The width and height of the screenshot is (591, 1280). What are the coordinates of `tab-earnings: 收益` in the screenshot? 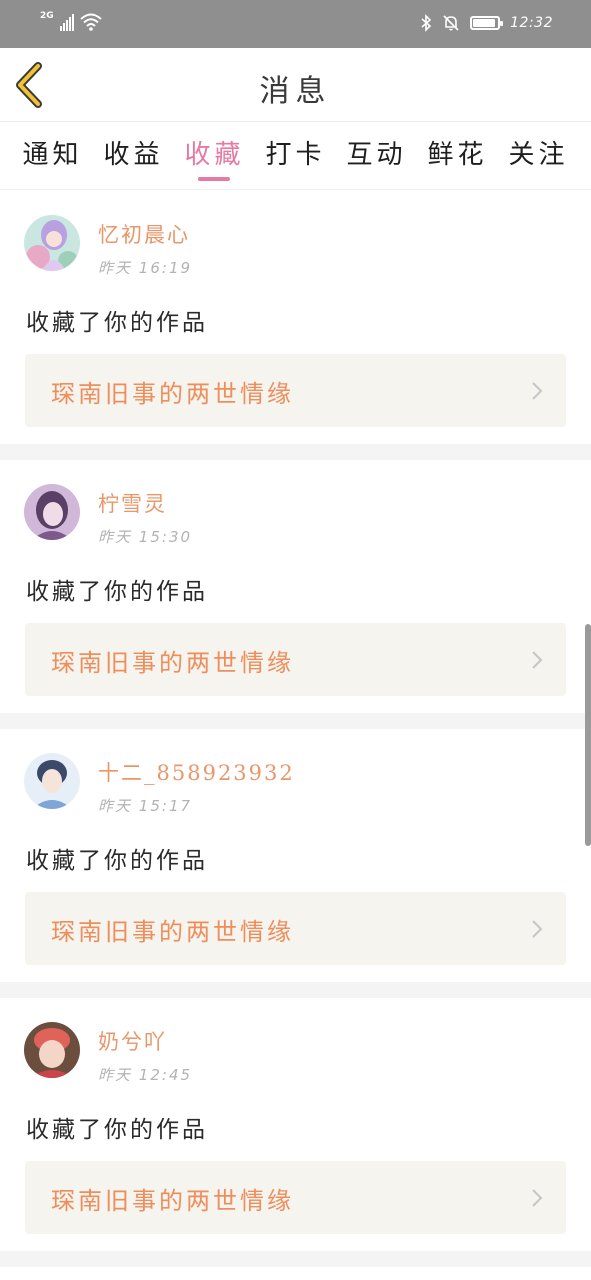 It's located at (133, 155).